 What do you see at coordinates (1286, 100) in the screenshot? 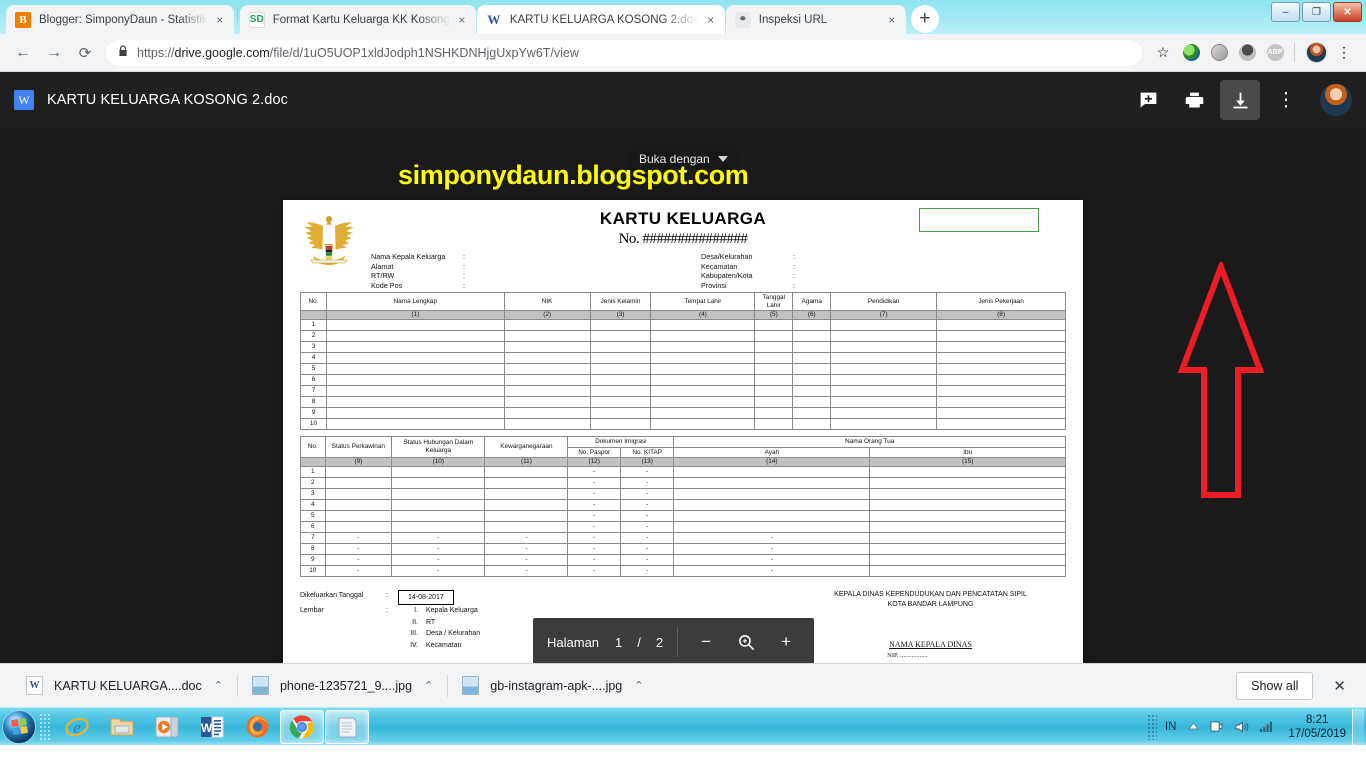
I see `more-options-icon: ⋮` at bounding box center [1286, 100].